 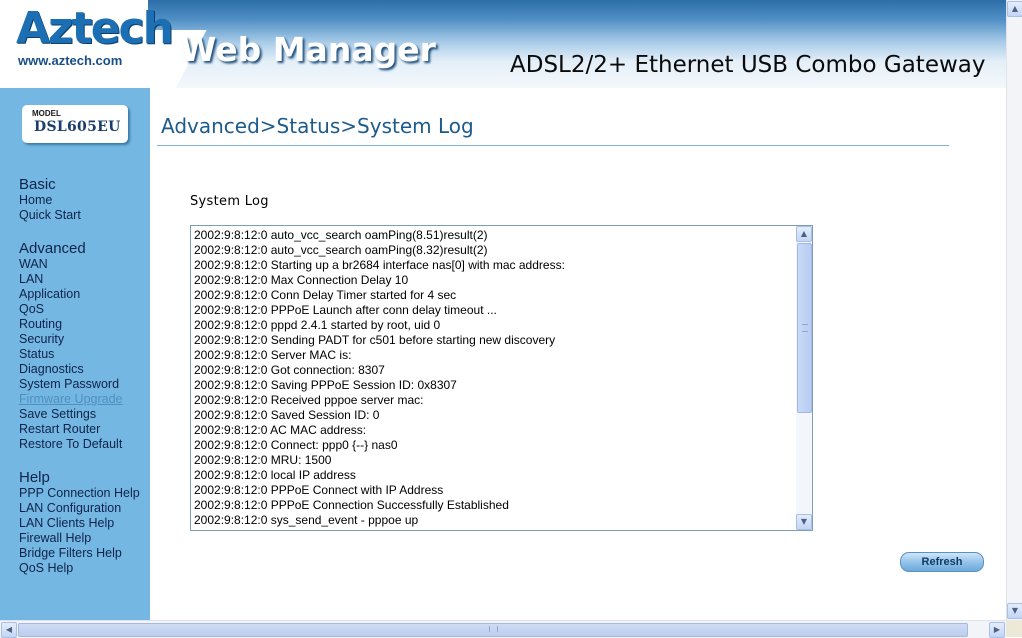 What do you see at coordinates (229, 201) in the screenshot?
I see `section-label: System Log` at bounding box center [229, 201].